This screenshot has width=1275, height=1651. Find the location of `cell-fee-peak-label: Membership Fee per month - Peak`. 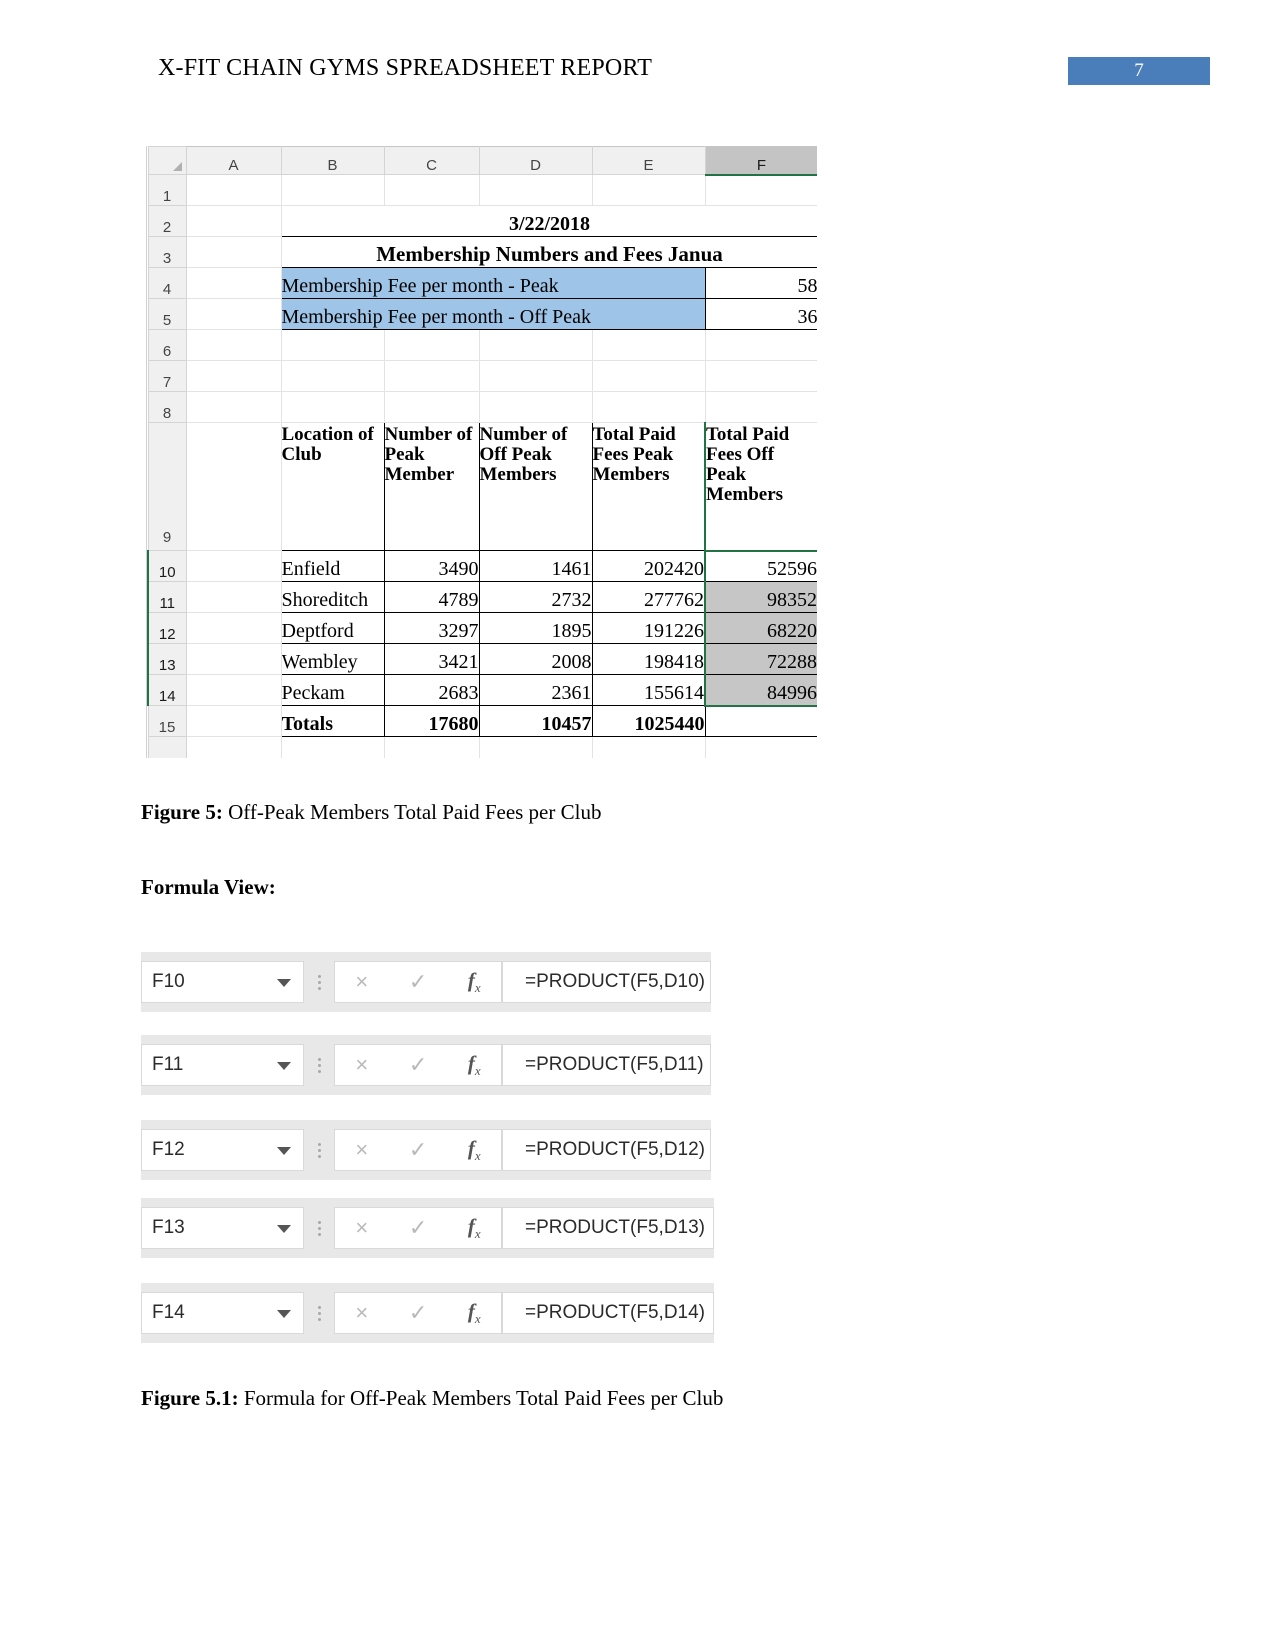

cell-fee-peak-label: Membership Fee per month - Peak is located at coordinates (493, 283).